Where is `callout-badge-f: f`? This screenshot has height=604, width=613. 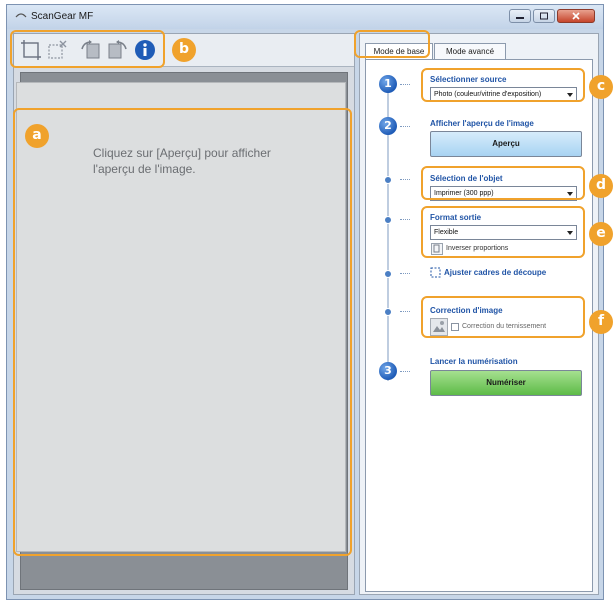 callout-badge-f: f is located at coordinates (601, 322).